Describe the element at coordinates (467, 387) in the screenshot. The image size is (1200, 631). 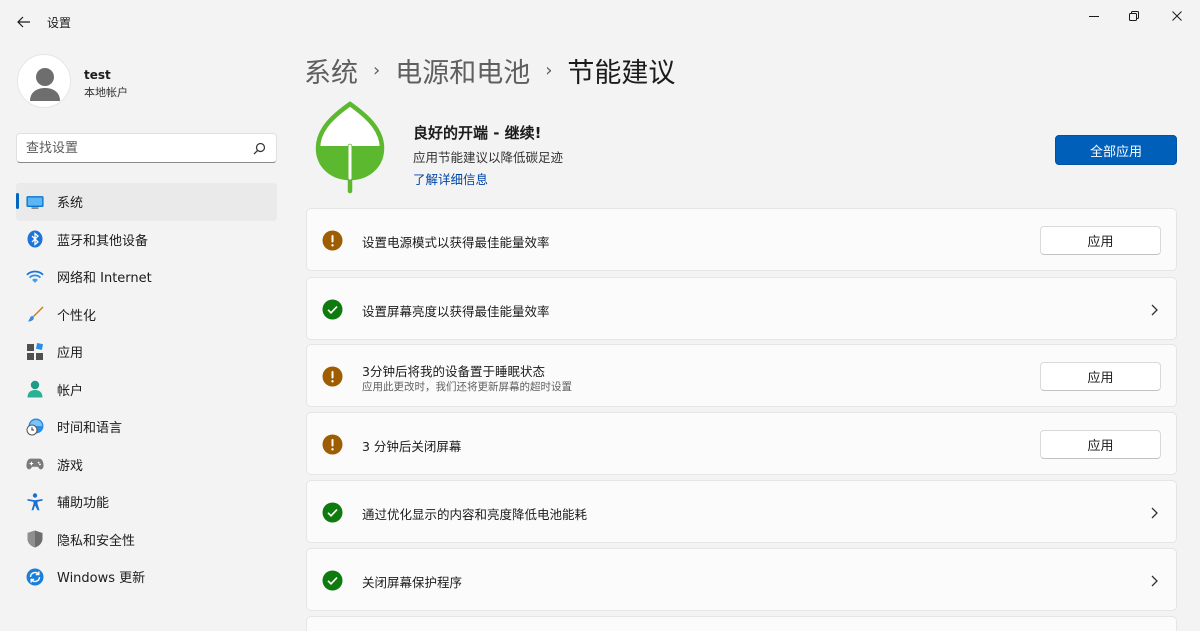
I see `recommendation-description: 应用此更改时，我们还将更新屏幕的超时设置` at that location.